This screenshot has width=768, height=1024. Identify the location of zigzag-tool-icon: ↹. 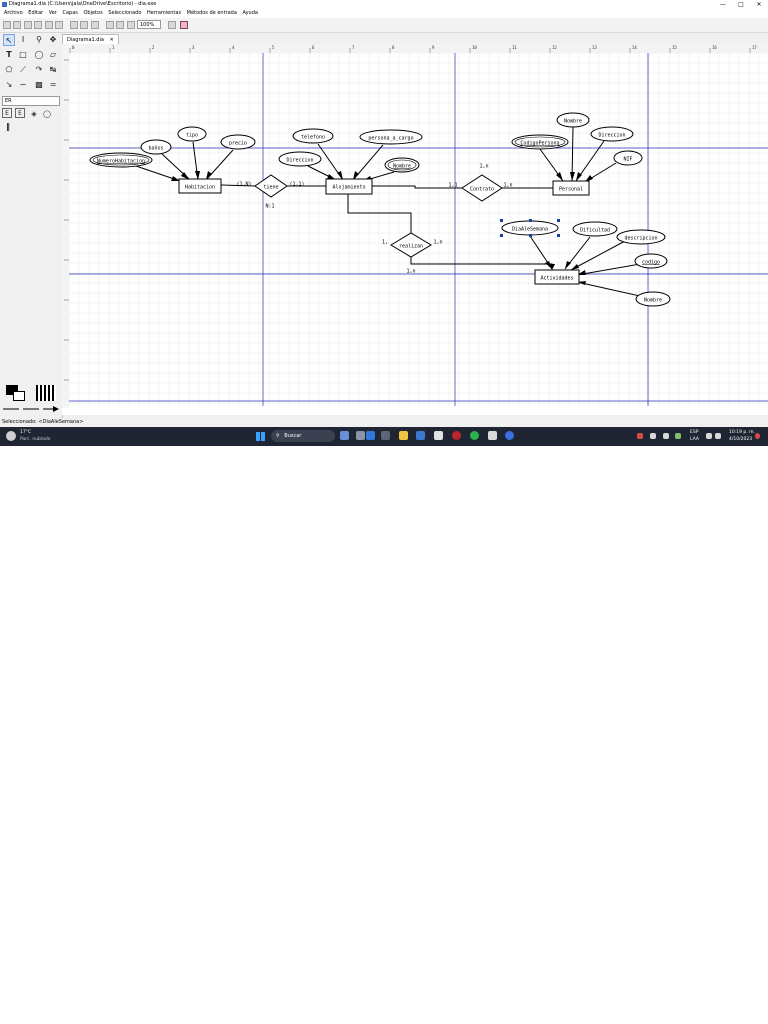
(53, 70).